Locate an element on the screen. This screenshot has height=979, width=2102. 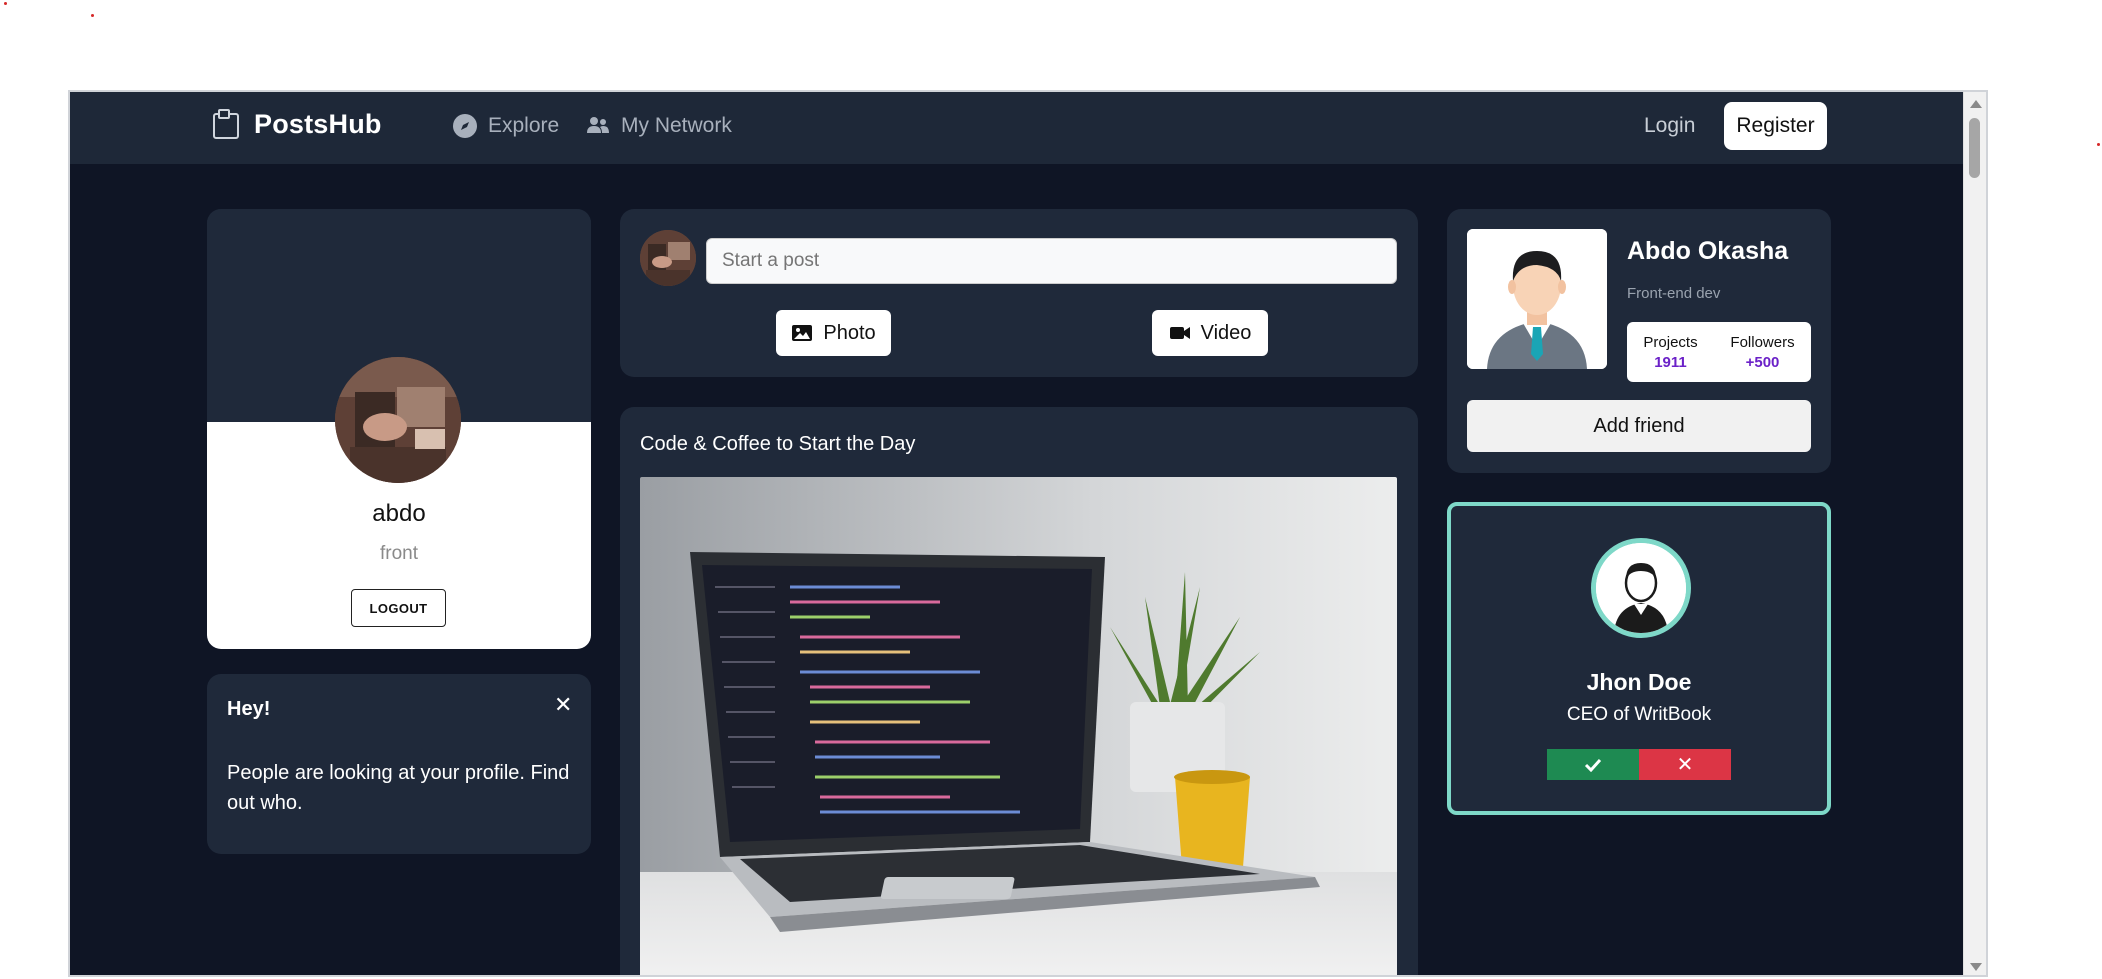
brand-name: PostsHub is located at coordinates (318, 123).